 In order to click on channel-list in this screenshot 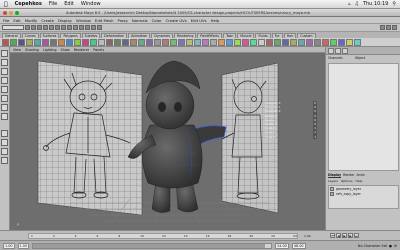, I will do `click(363, 117)`.